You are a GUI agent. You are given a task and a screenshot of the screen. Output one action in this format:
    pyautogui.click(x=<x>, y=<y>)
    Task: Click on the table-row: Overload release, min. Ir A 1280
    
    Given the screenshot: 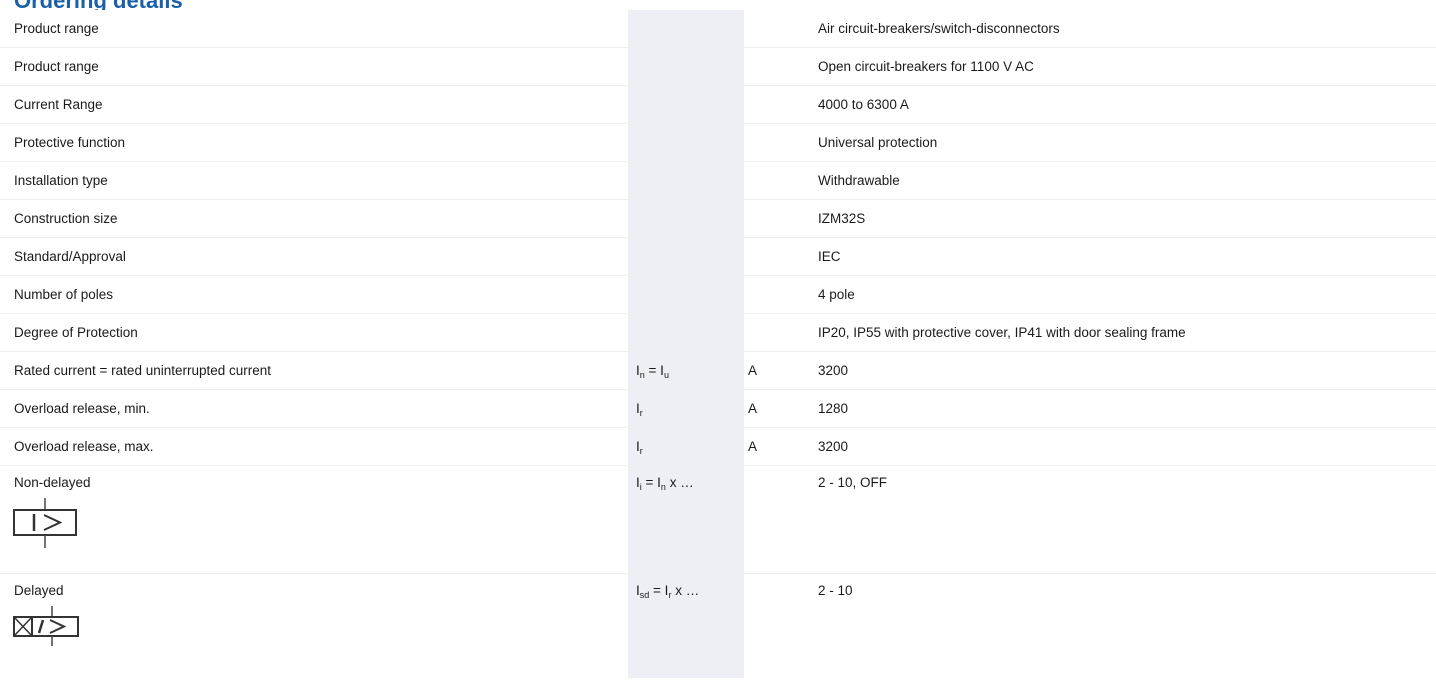 What is the action you would take?
    pyautogui.click(x=718, y=408)
    